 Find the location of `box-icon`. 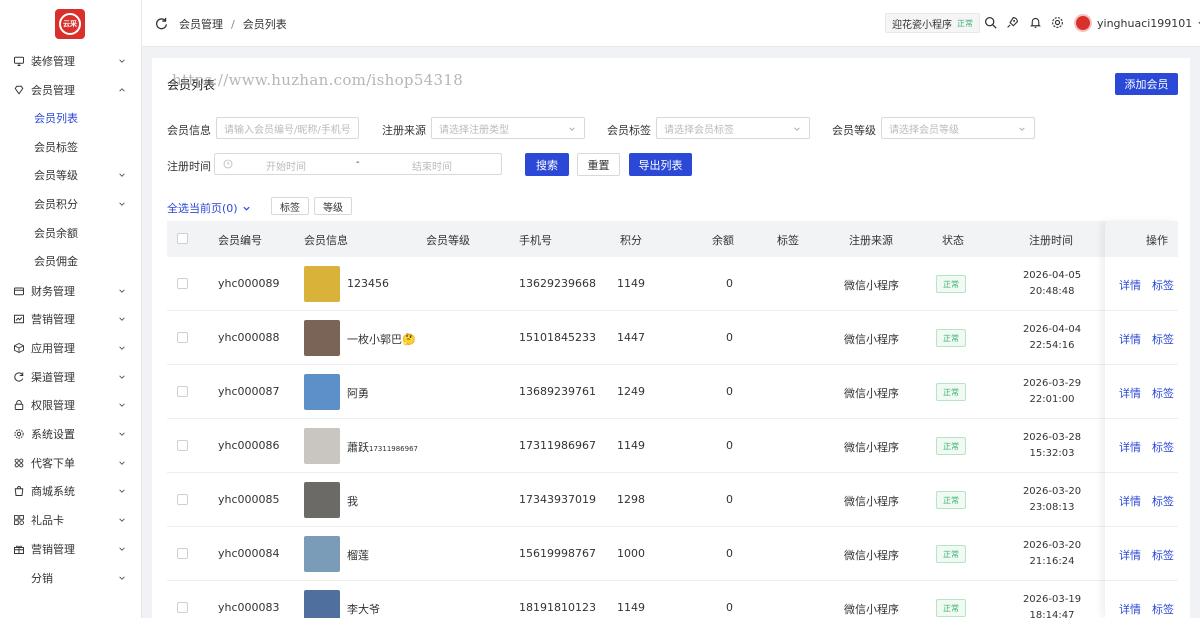

box-icon is located at coordinates (19, 348).